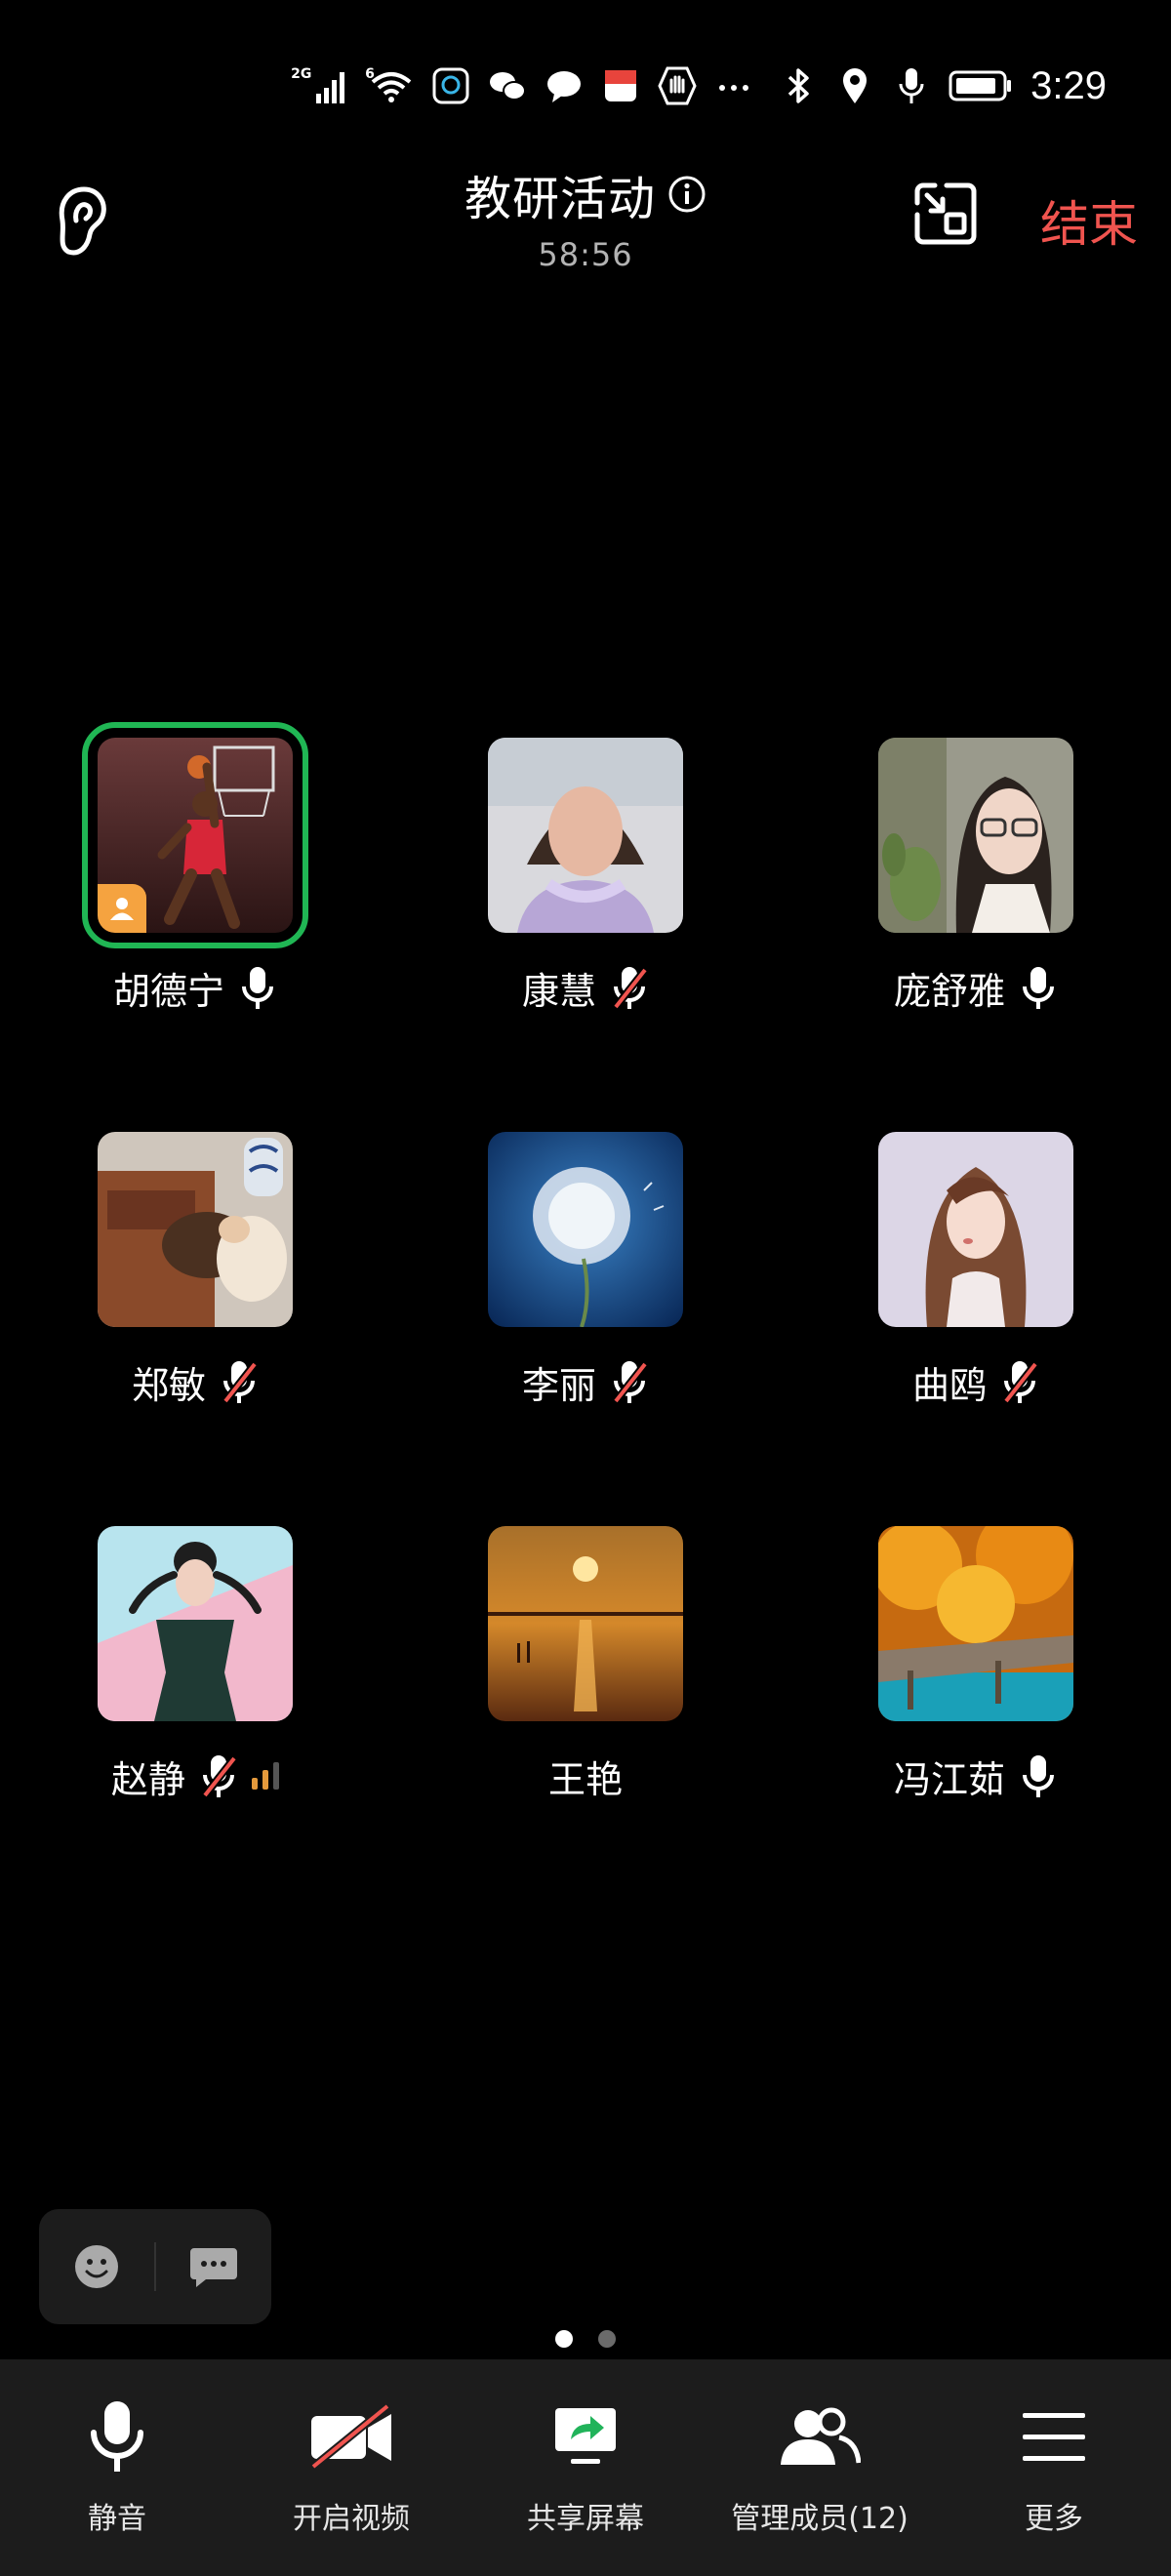 The image size is (1171, 2576). What do you see at coordinates (949, 991) in the screenshot?
I see `participant-name: 庞舒雅` at bounding box center [949, 991].